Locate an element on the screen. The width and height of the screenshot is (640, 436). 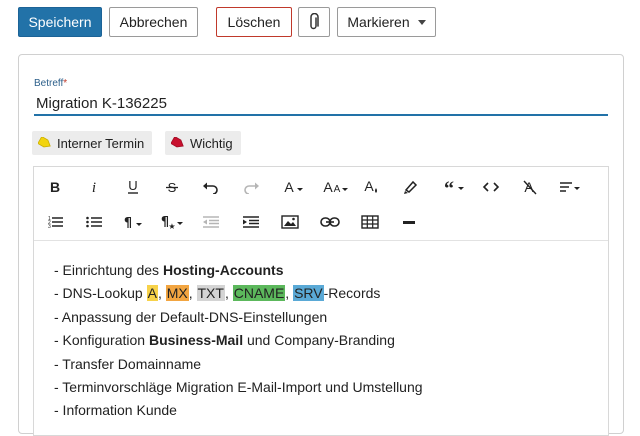
clear-format-button: A is located at coordinates (530, 187).